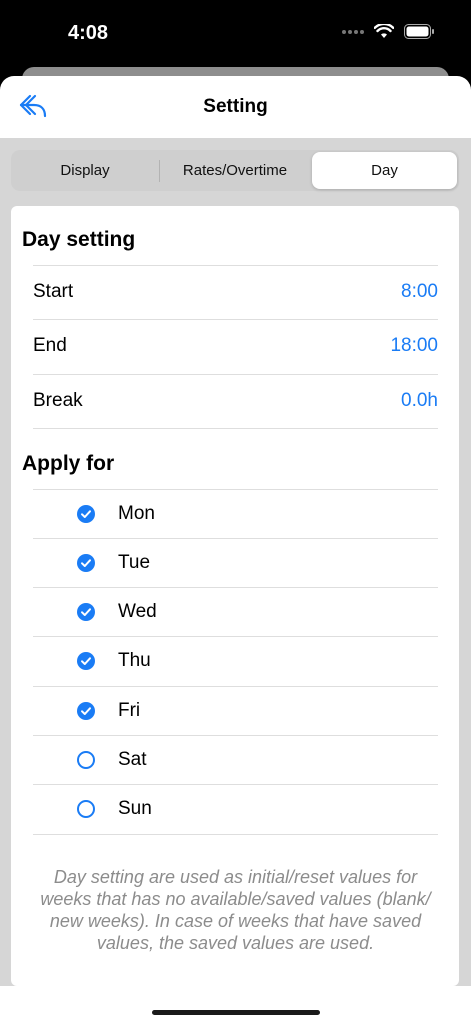 The image size is (471, 1024). Describe the element at coordinates (53, 291) in the screenshot. I see `start-label: Start` at that location.